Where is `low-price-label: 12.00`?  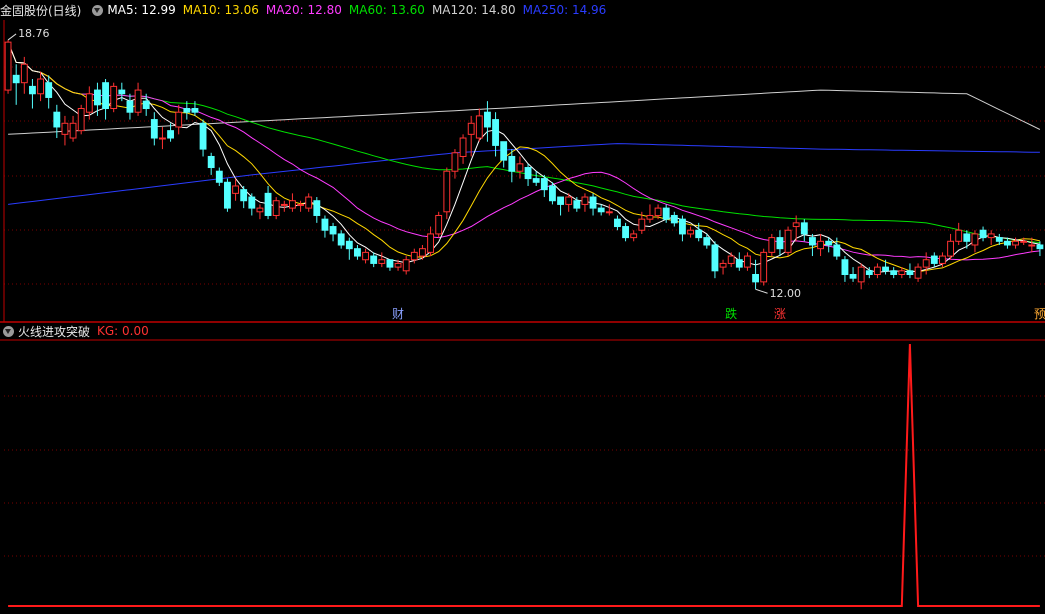 low-price-label: 12.00 is located at coordinates (786, 293).